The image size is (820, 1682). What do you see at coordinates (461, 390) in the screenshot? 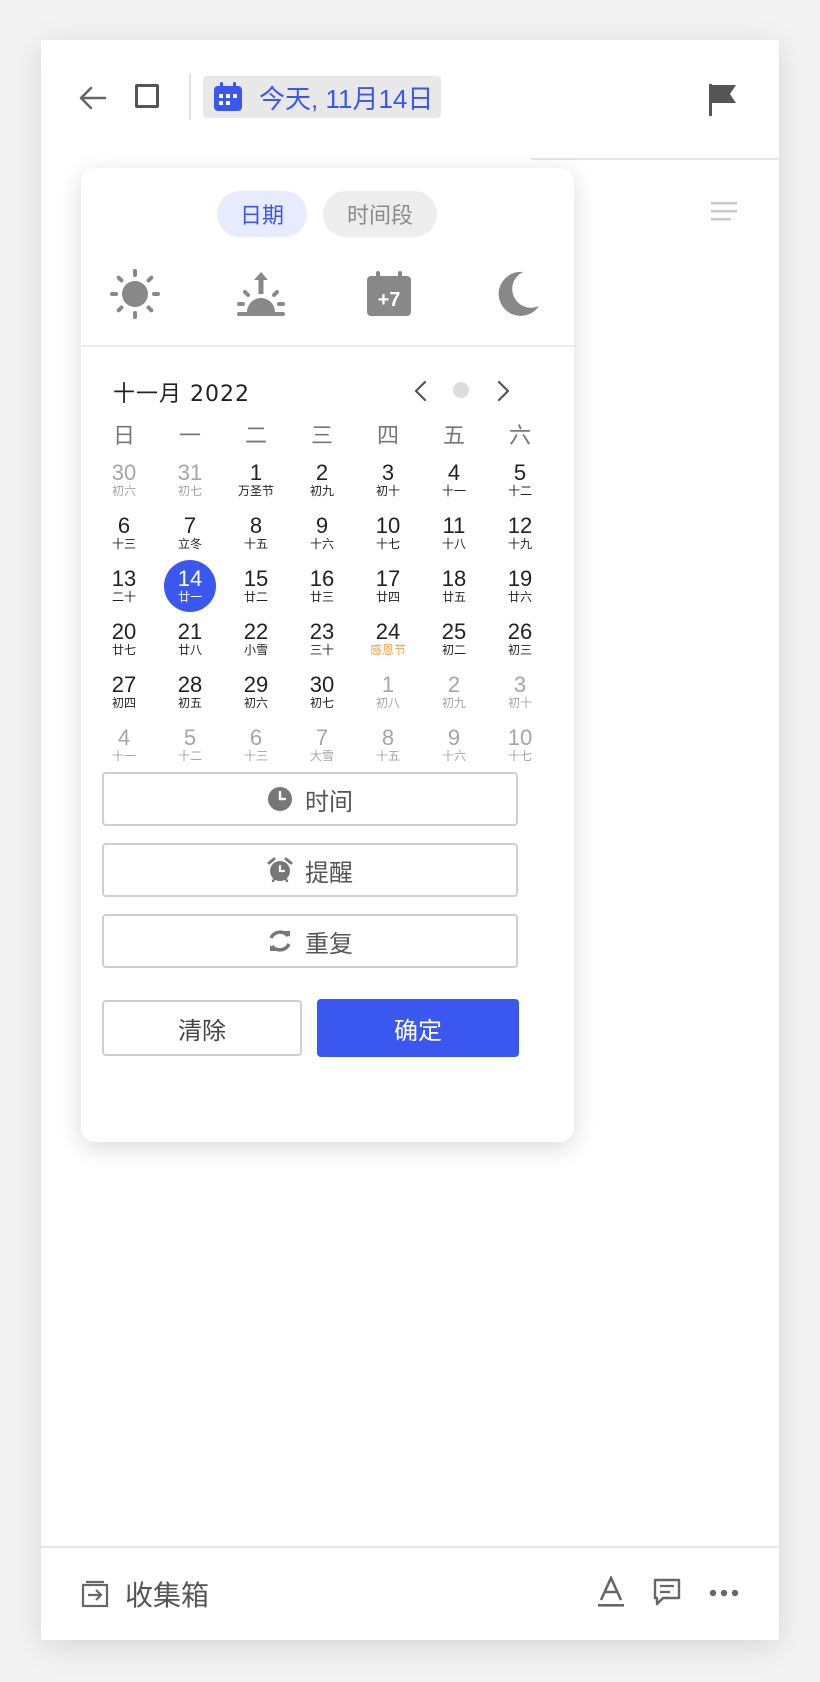
I see `go-to-today-dot` at bounding box center [461, 390].